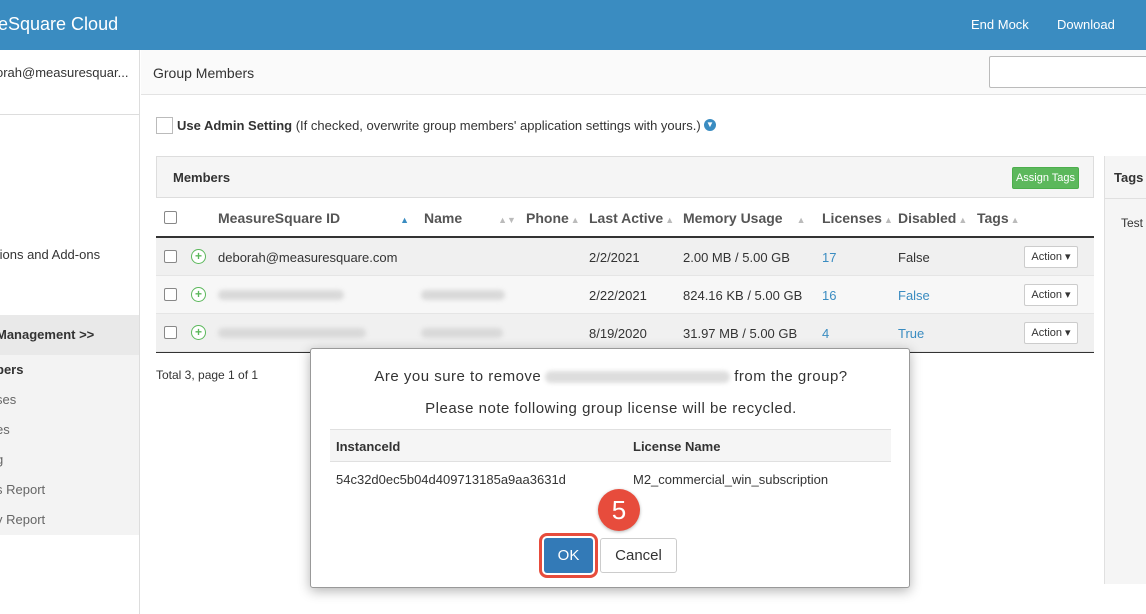  What do you see at coordinates (1045, 178) in the screenshot?
I see `assign-tags-button: Assign Tags` at bounding box center [1045, 178].